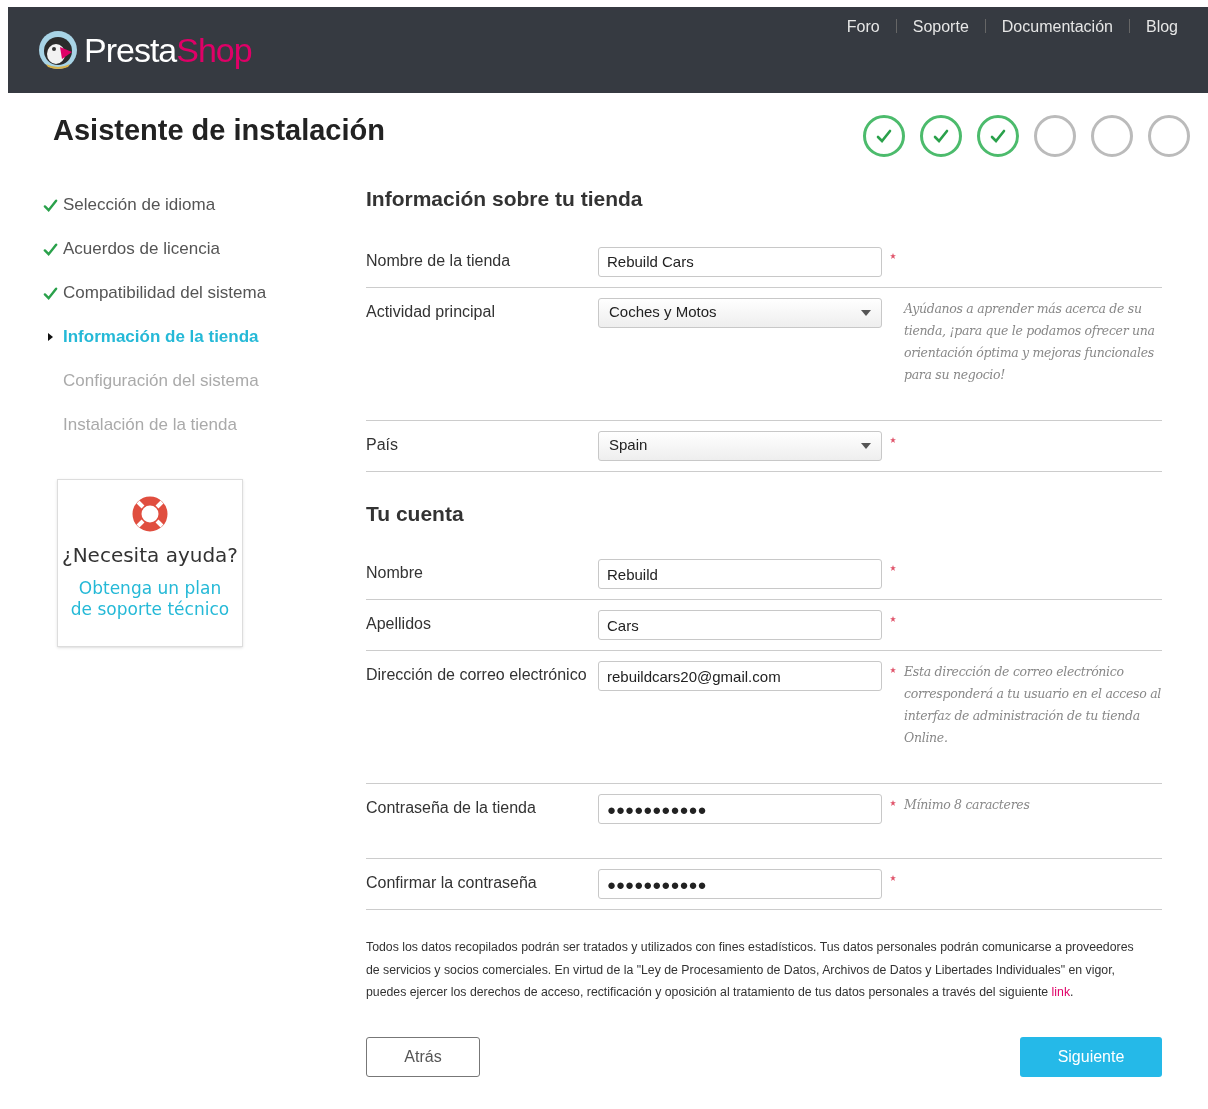  I want to click on nav-link: Foro, so click(863, 27).